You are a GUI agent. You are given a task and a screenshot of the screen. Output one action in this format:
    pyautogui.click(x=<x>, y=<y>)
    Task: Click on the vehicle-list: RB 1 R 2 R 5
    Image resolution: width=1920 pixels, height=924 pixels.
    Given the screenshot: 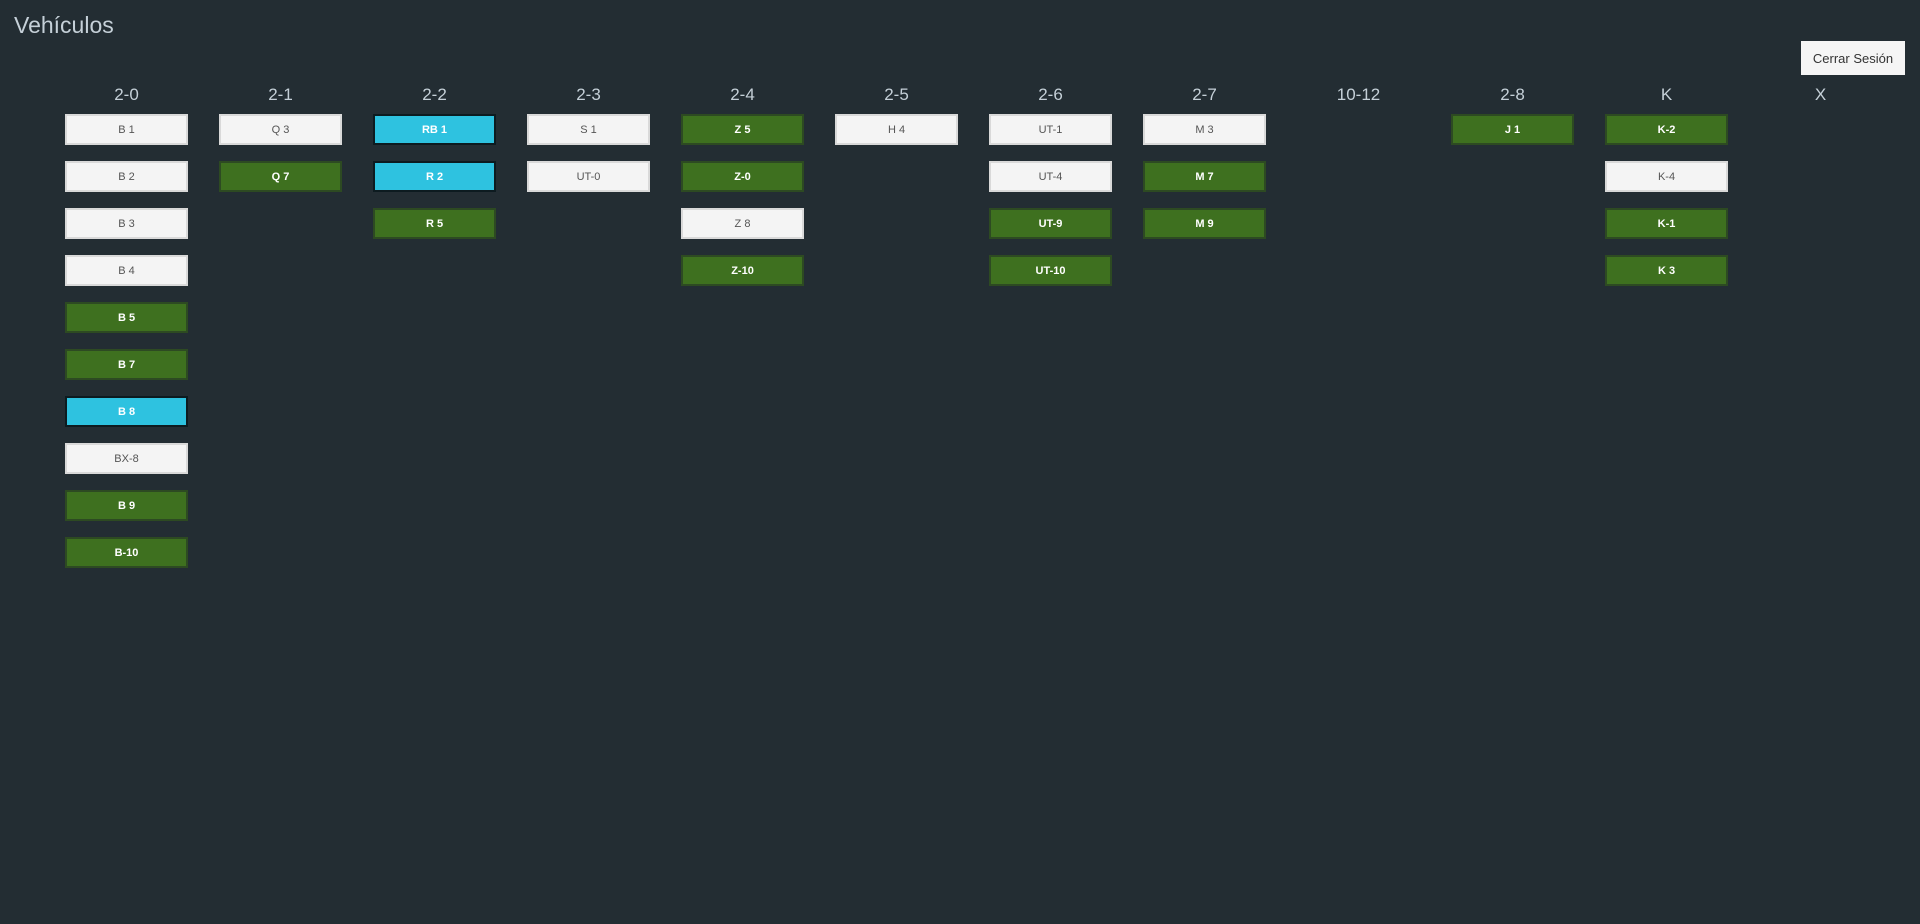 What is the action you would take?
    pyautogui.click(x=434, y=184)
    